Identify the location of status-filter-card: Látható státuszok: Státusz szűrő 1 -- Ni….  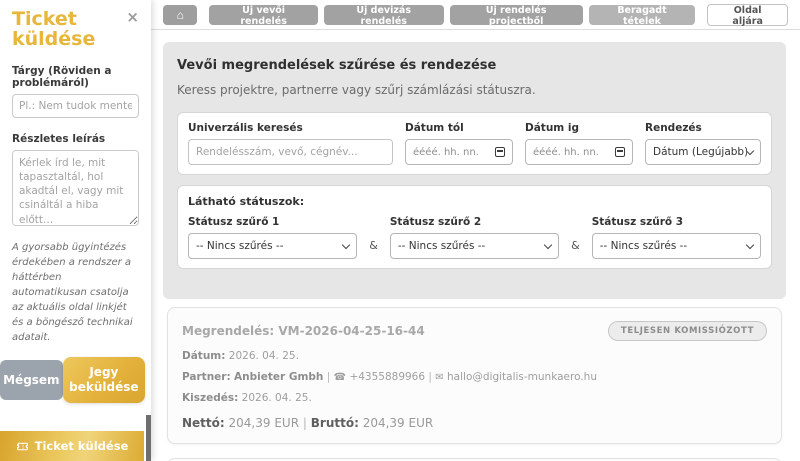
(474, 227).